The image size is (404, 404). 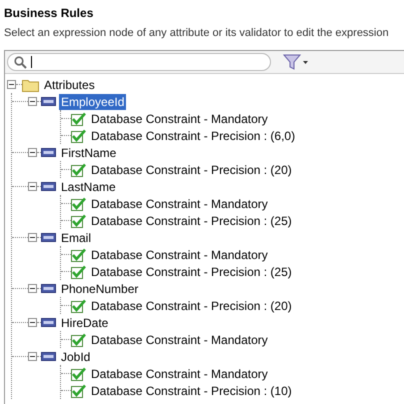 I want to click on panel-title: Business Rules, so click(x=49, y=13).